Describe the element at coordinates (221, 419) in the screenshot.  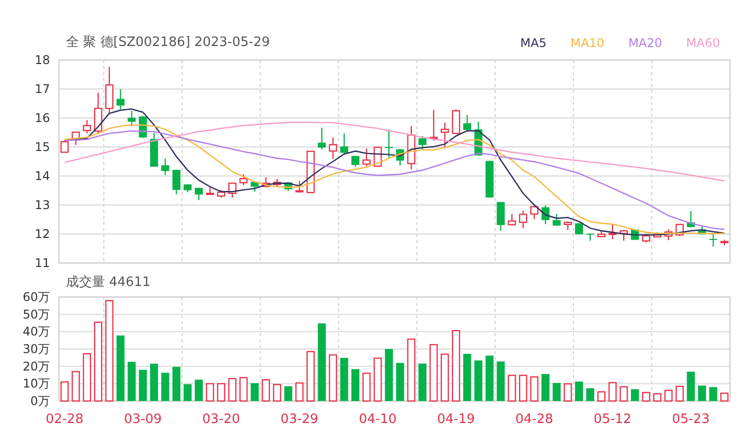
I see `x-axis-label: 03-20` at that location.